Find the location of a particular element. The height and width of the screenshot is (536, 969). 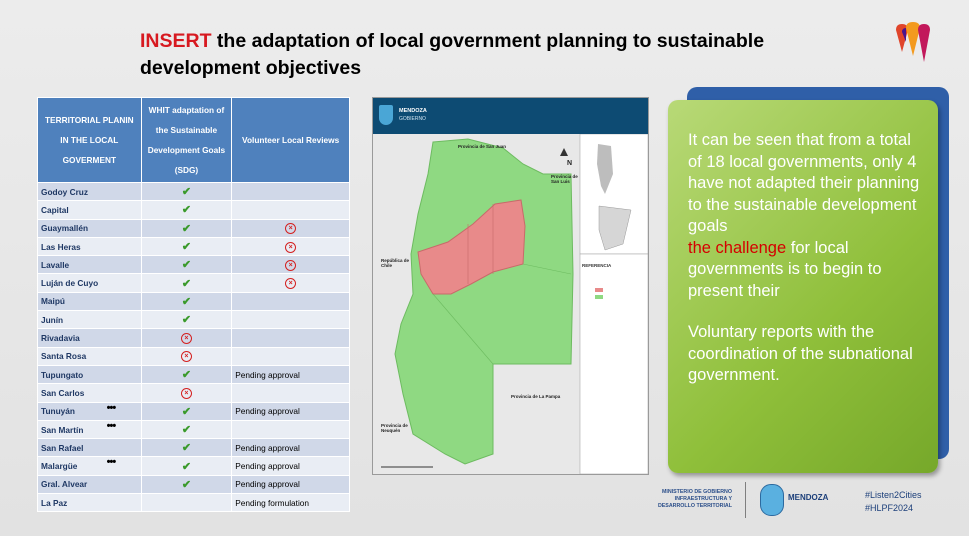

header-vlr: Volunteer Local Reviews is located at coordinates (290, 140).